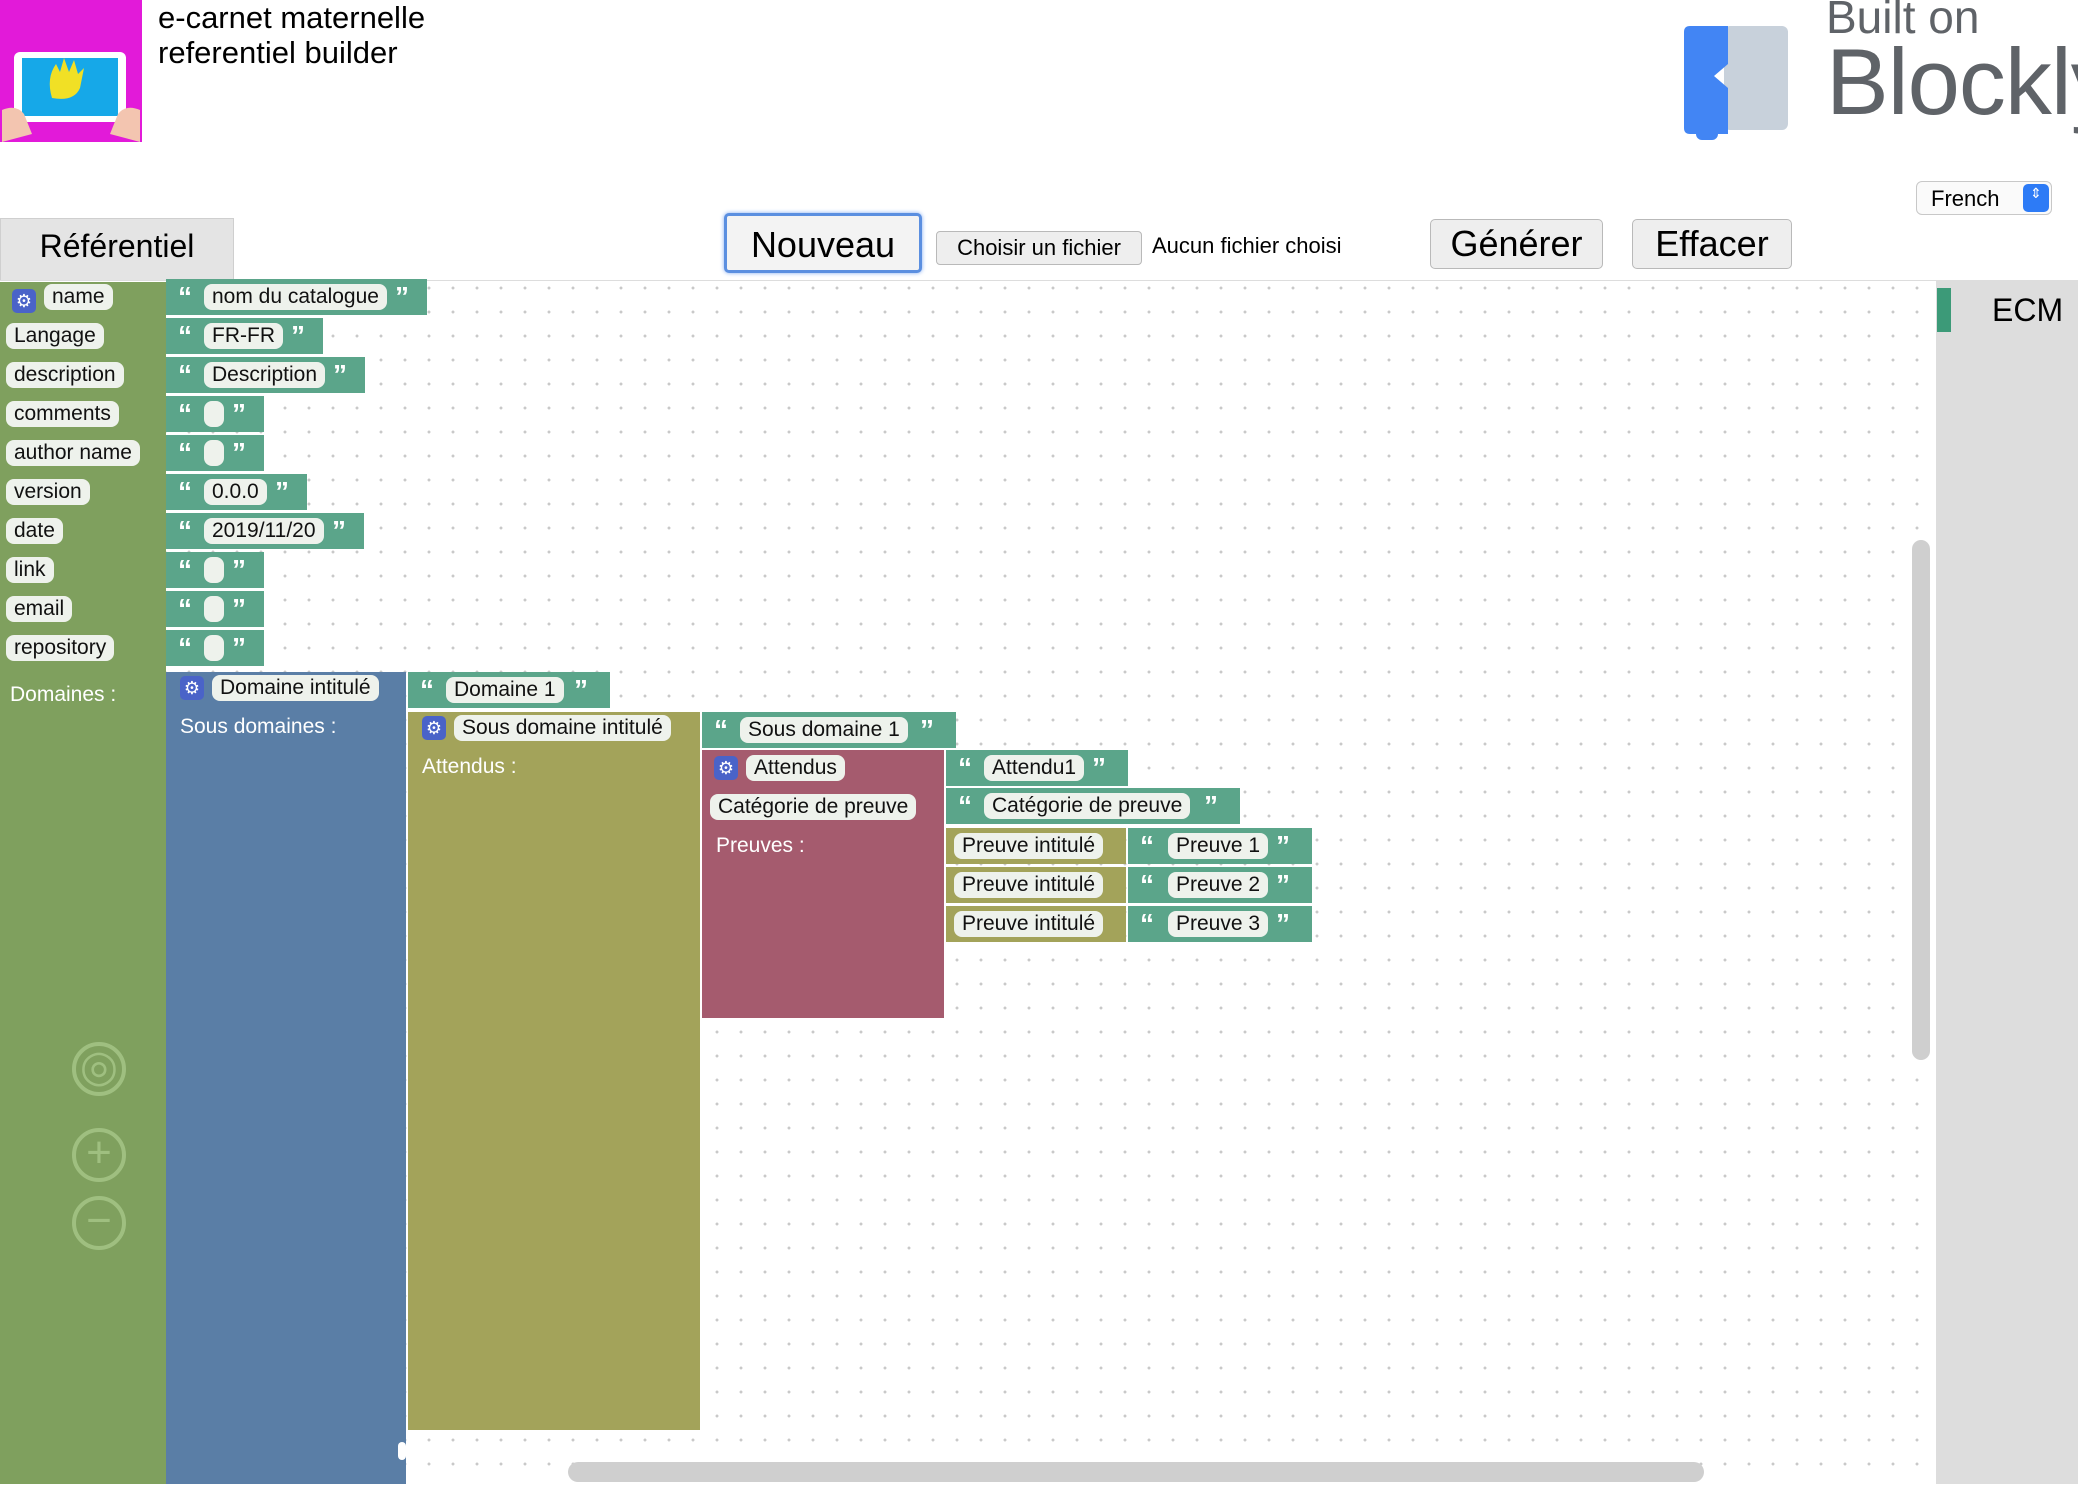  Describe the element at coordinates (1034, 768) in the screenshot. I see `attendu-value-field: Attendu1` at that location.